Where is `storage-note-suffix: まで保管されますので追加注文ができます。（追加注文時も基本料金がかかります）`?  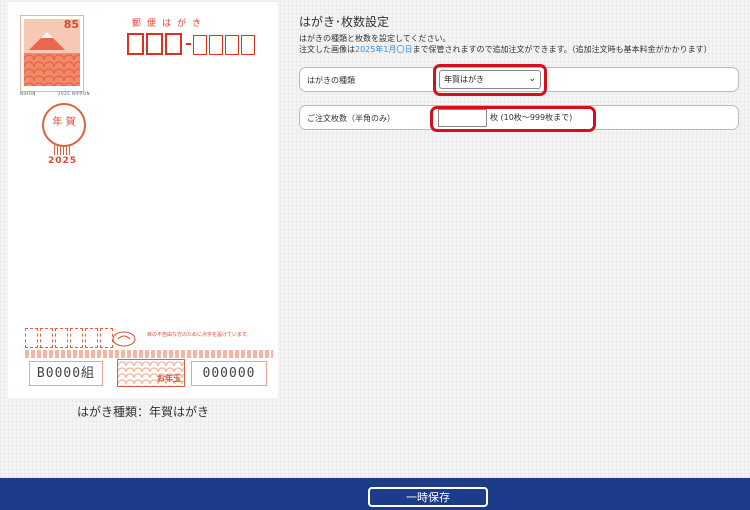
storage-note-suffix: まで保管されますので追加注文ができます。（追加注文時も基本料金がかかります） is located at coordinates (562, 49).